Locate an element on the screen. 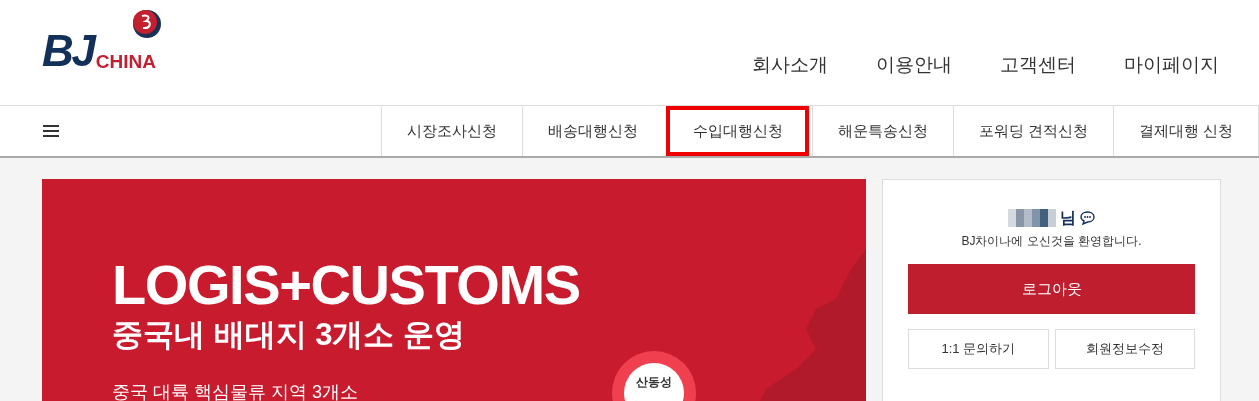  account-button: 1:1 문의하기 is located at coordinates (978, 349).